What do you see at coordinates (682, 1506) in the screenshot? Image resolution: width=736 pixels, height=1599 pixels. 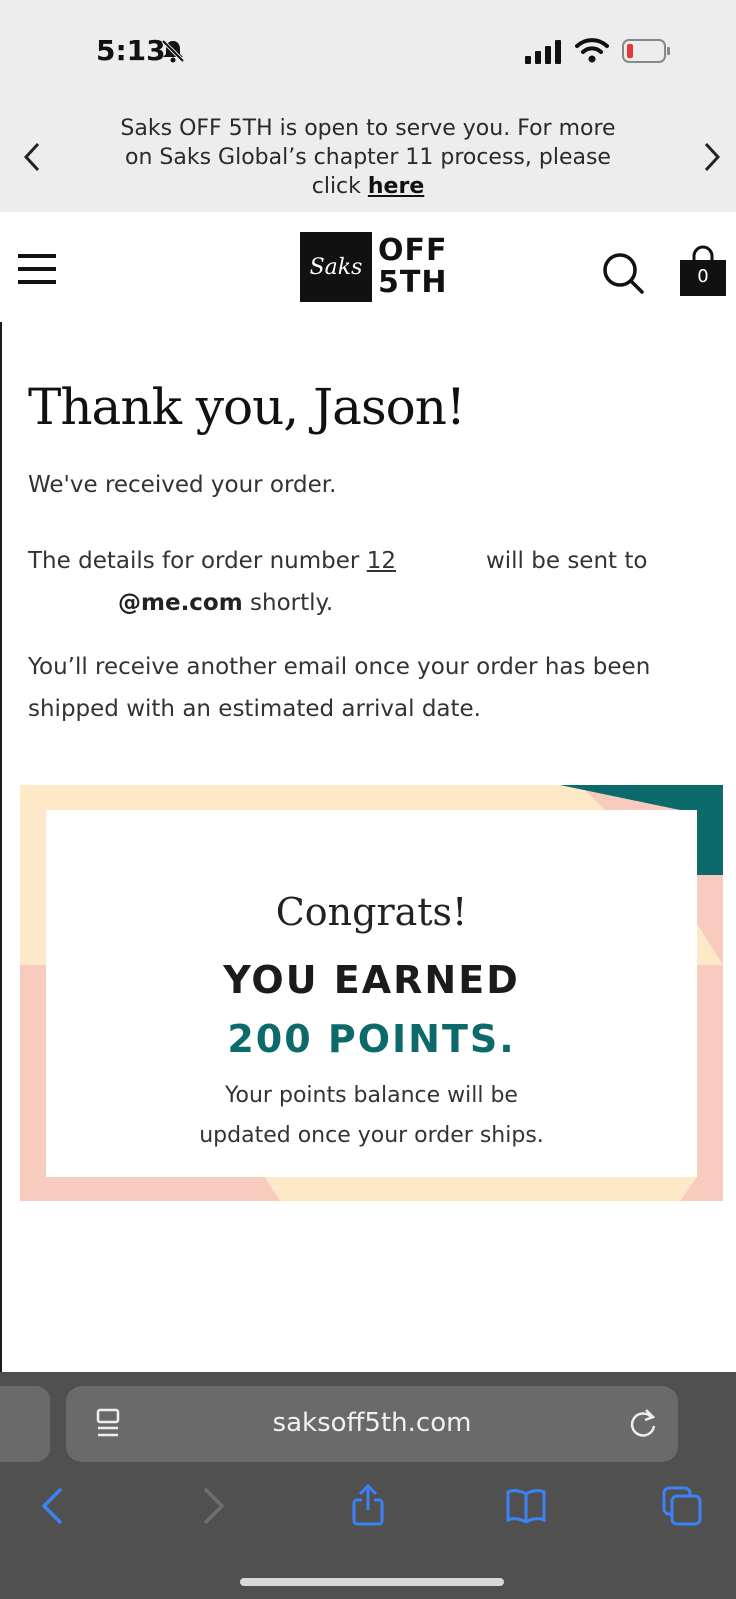 I see `tabs-icon` at bounding box center [682, 1506].